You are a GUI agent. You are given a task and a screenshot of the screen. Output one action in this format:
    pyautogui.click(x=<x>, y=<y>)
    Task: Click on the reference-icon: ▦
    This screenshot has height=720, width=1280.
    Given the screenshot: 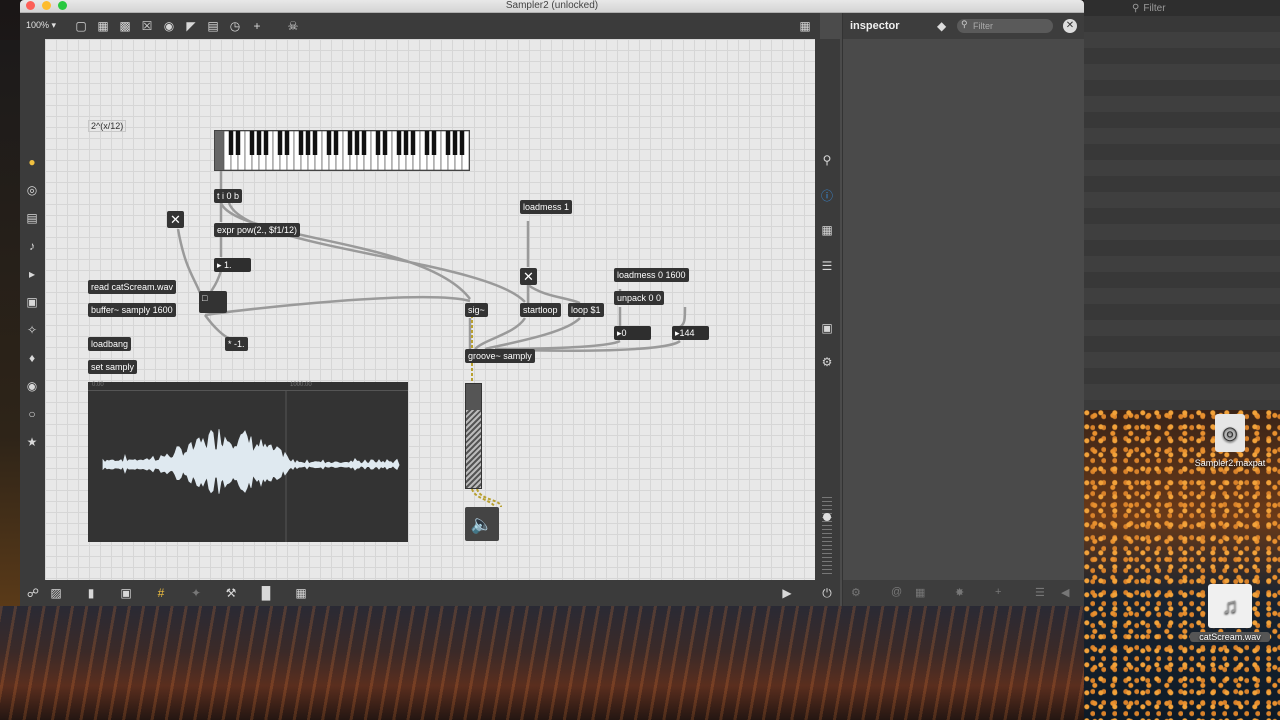 What is the action you would take?
    pyautogui.click(x=827, y=230)
    